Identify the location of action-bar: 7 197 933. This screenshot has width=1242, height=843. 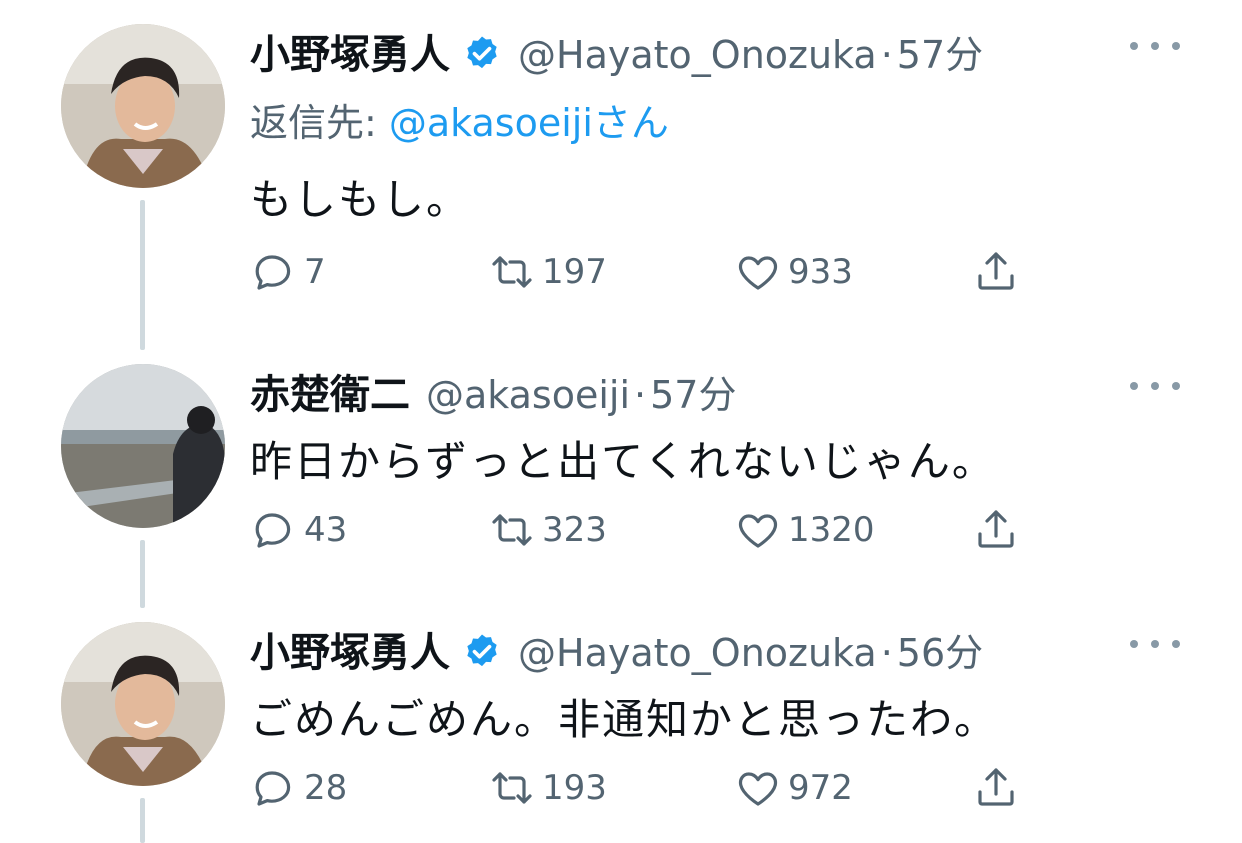
(640, 273).